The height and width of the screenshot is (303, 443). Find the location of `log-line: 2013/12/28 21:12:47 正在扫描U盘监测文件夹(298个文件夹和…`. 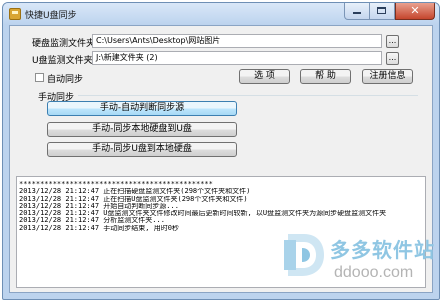

log-line: 2013/12/28 21:12:47 正在扫描U盘监测文件夹(298个文件夹和… is located at coordinates (133, 199).